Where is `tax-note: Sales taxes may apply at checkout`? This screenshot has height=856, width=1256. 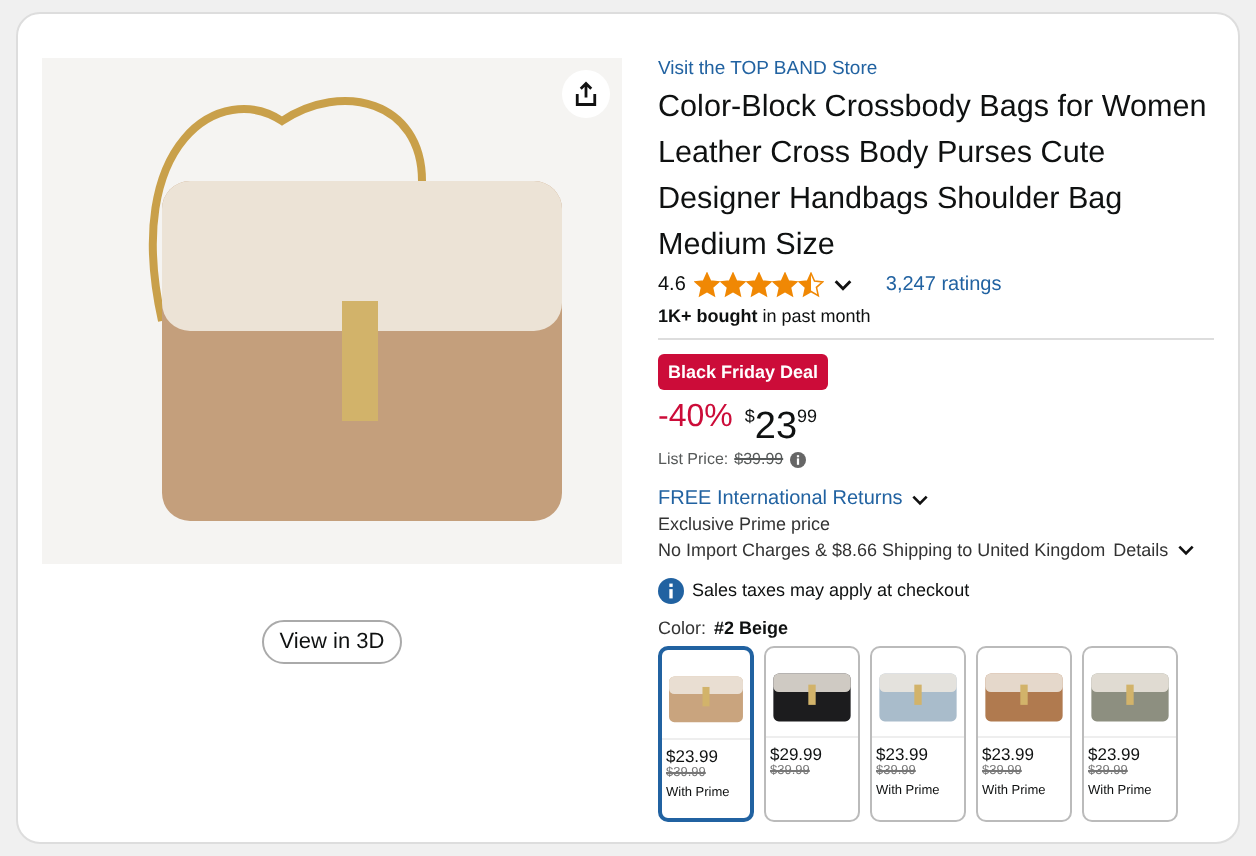 tax-note: Sales taxes may apply at checkout is located at coordinates (831, 590).